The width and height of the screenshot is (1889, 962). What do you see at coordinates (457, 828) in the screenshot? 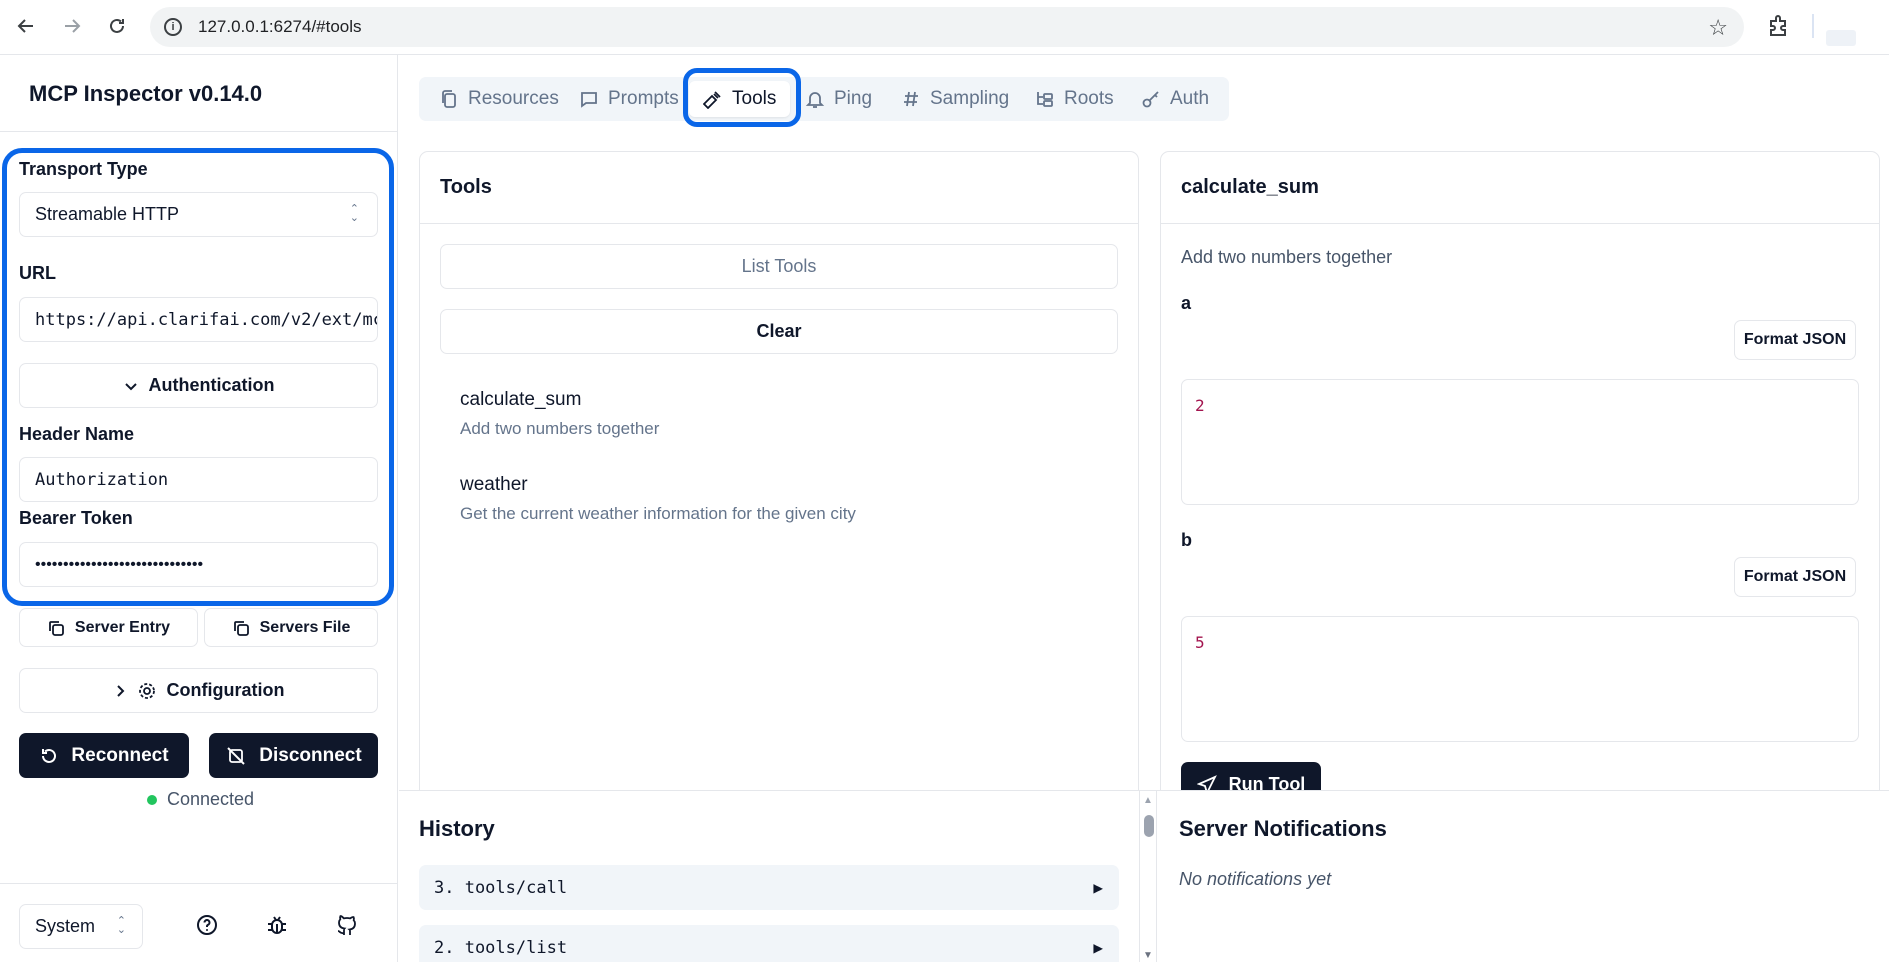
I see `history-title: History` at bounding box center [457, 828].